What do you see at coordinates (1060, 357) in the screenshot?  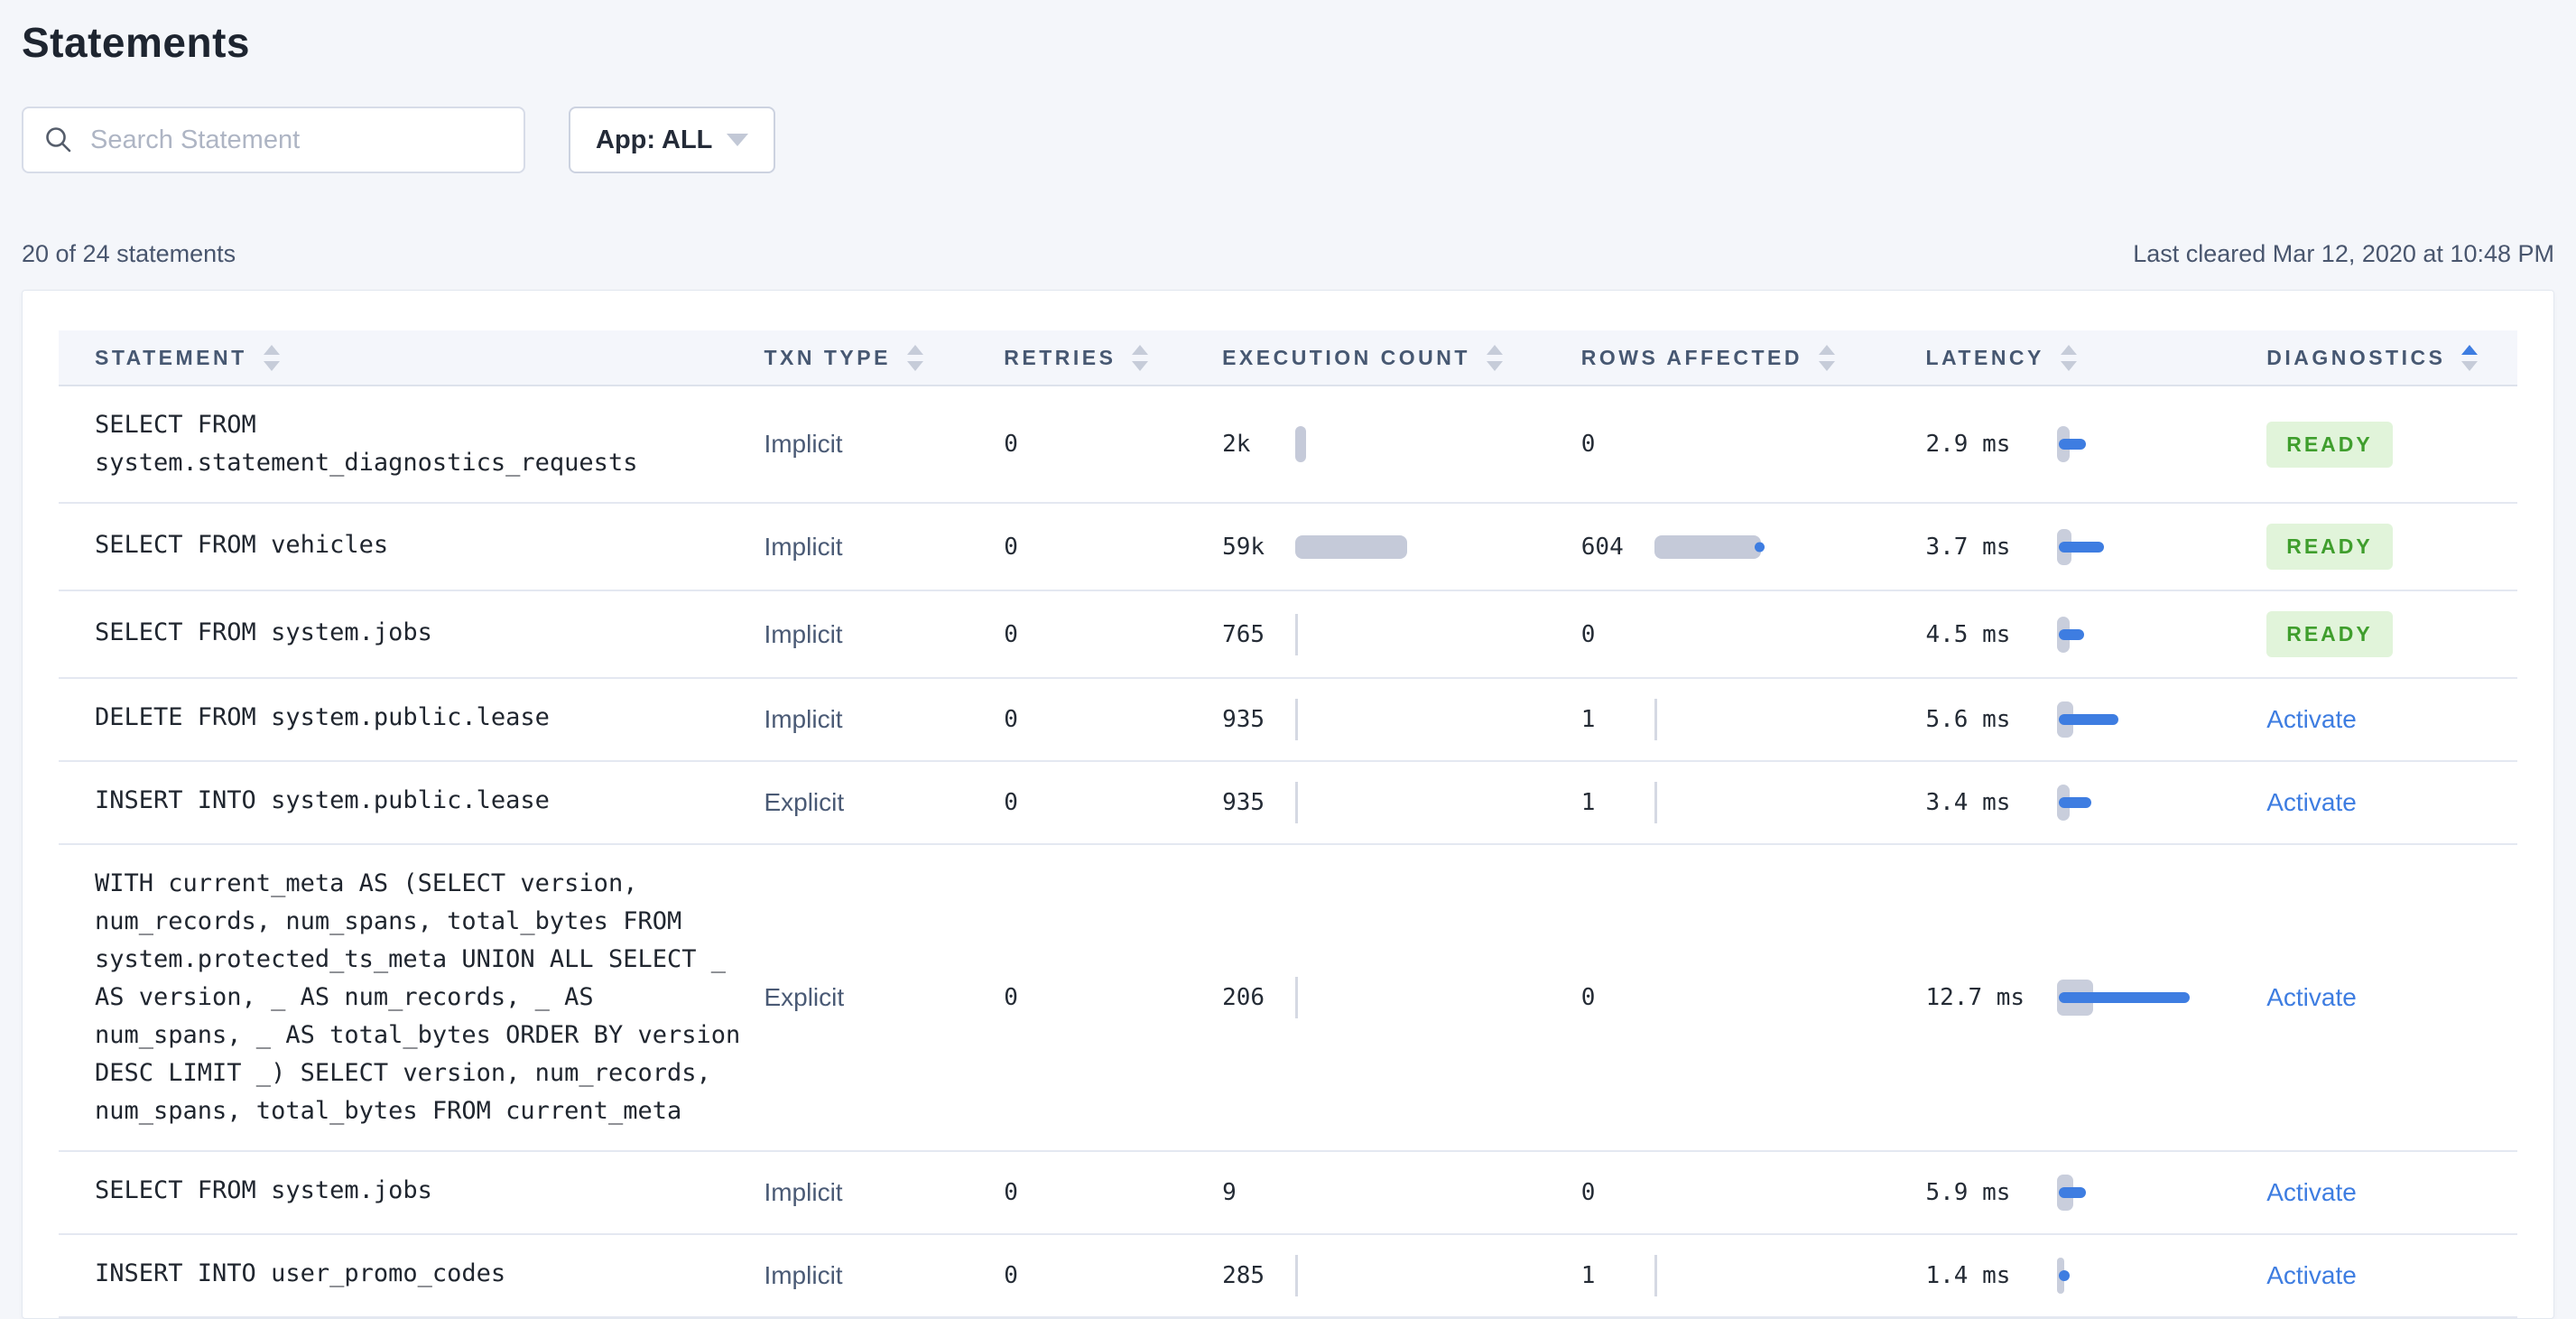 I see `column-header-label: Retries` at bounding box center [1060, 357].